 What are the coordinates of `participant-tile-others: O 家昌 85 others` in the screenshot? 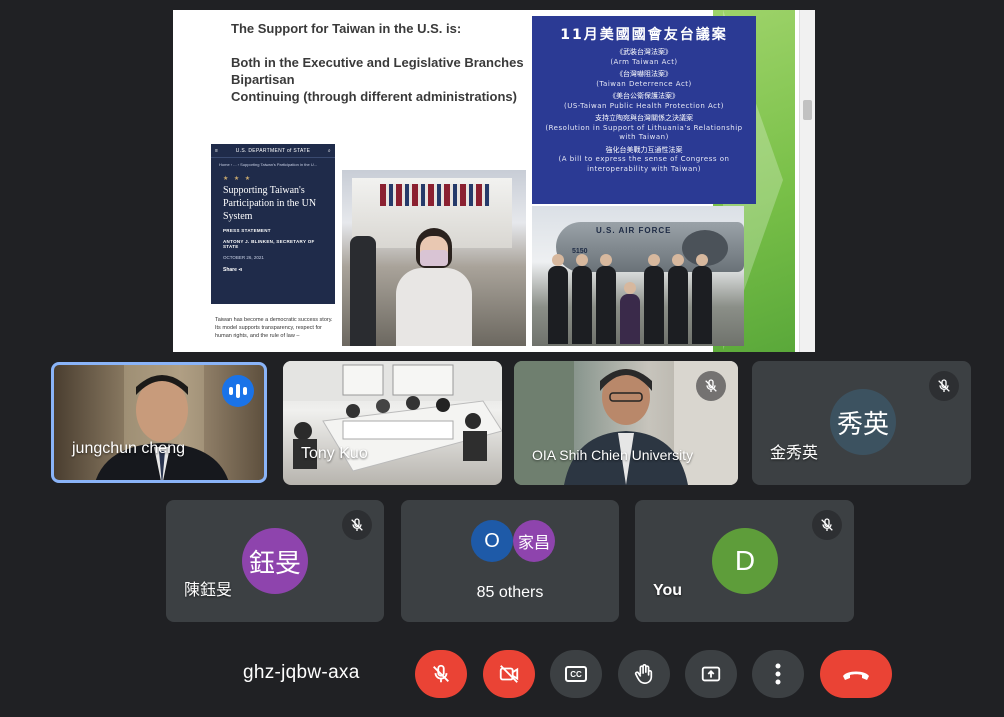 It's located at (510, 561).